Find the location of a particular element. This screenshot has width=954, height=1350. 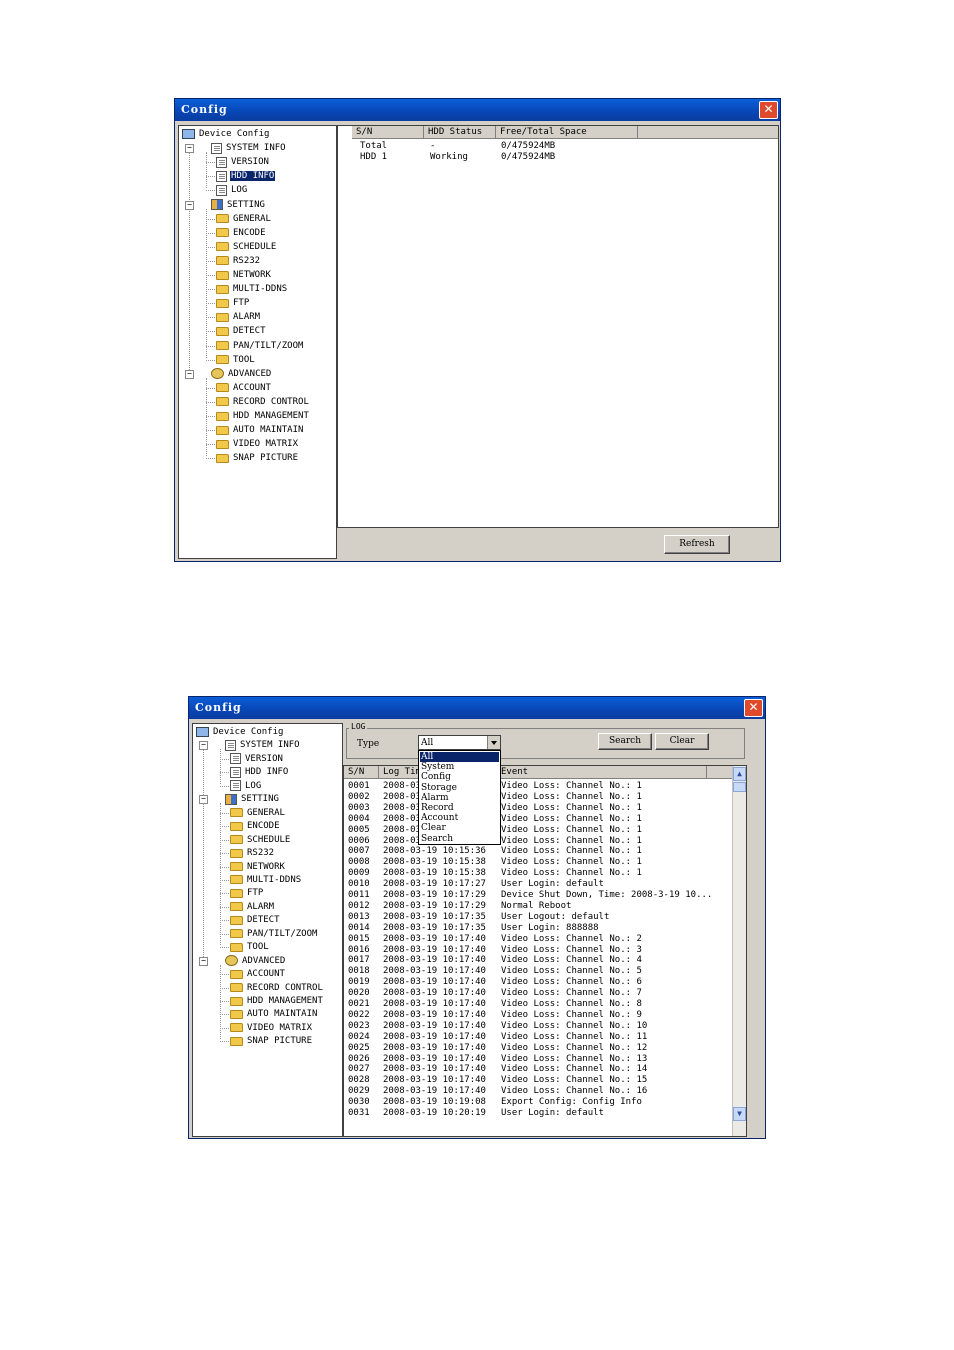

tree-item-label: GENERAL is located at coordinates (266, 812).